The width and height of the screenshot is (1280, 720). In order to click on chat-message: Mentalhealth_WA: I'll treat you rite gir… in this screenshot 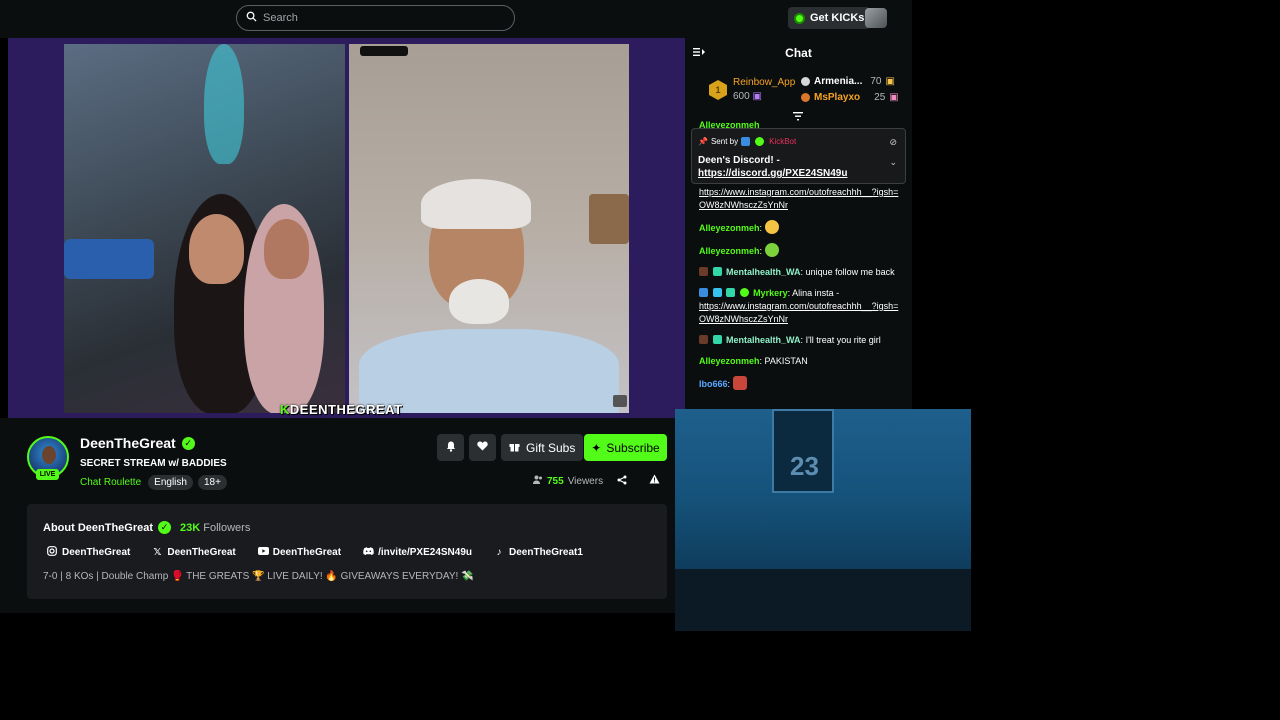, I will do `click(799, 340)`.